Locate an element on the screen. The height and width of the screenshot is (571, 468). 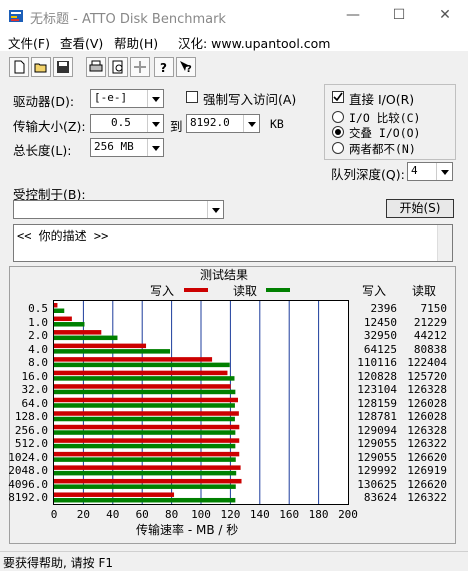
category-label: 128.0 is located at coordinates (31, 417).